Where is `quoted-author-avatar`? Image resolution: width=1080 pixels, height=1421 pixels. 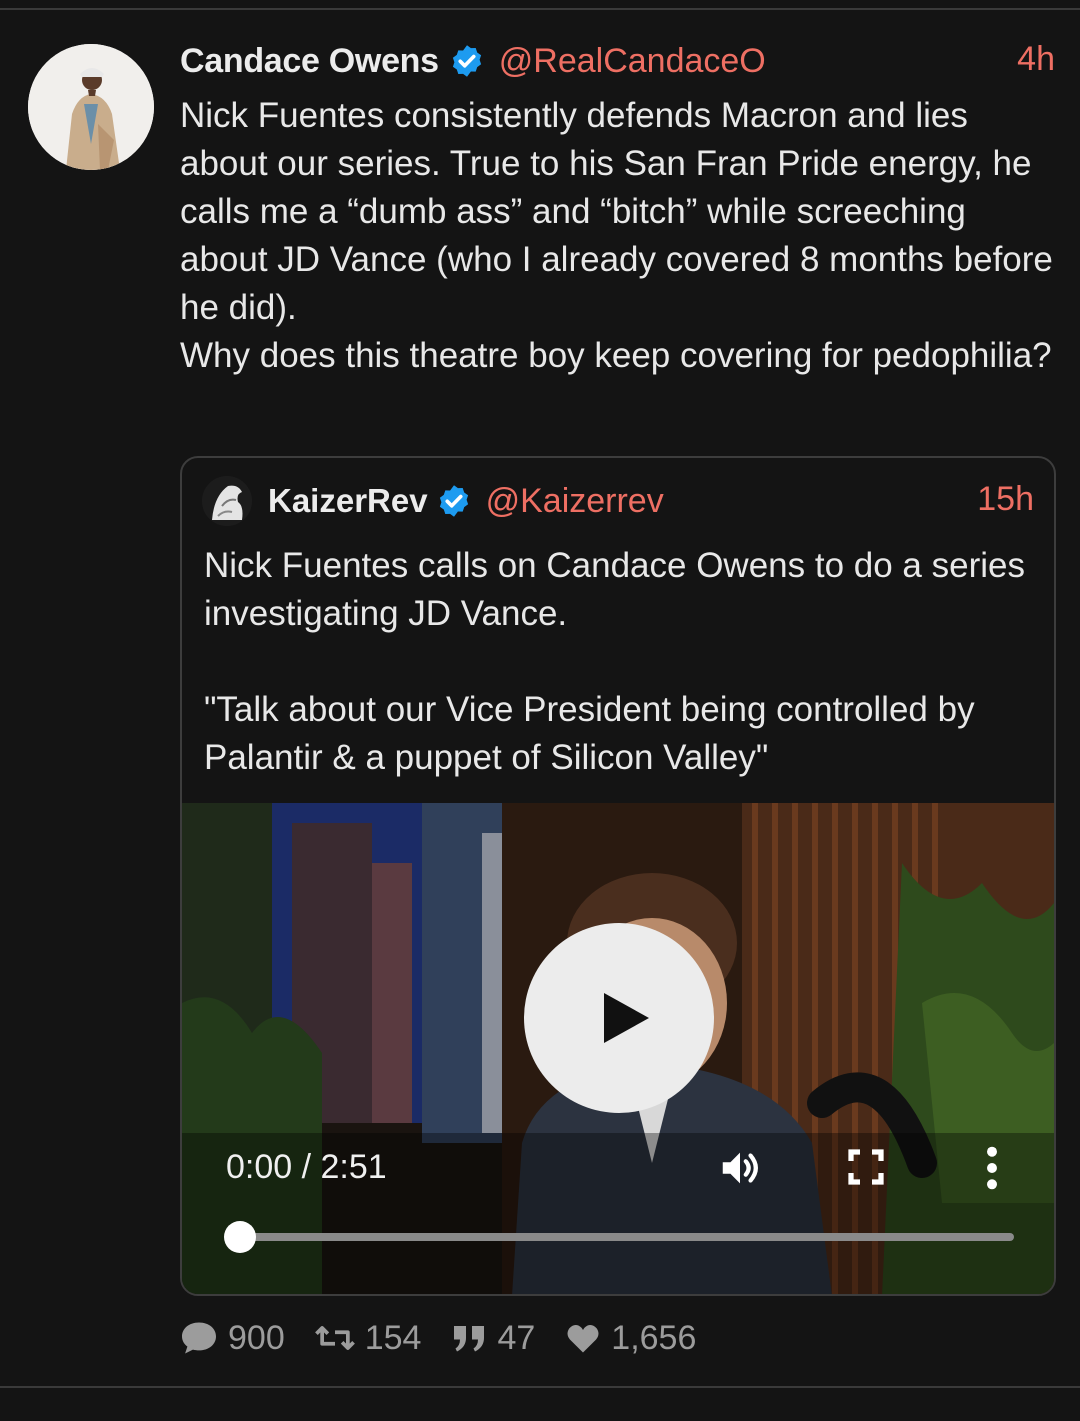
quoted-author-avatar is located at coordinates (227, 501).